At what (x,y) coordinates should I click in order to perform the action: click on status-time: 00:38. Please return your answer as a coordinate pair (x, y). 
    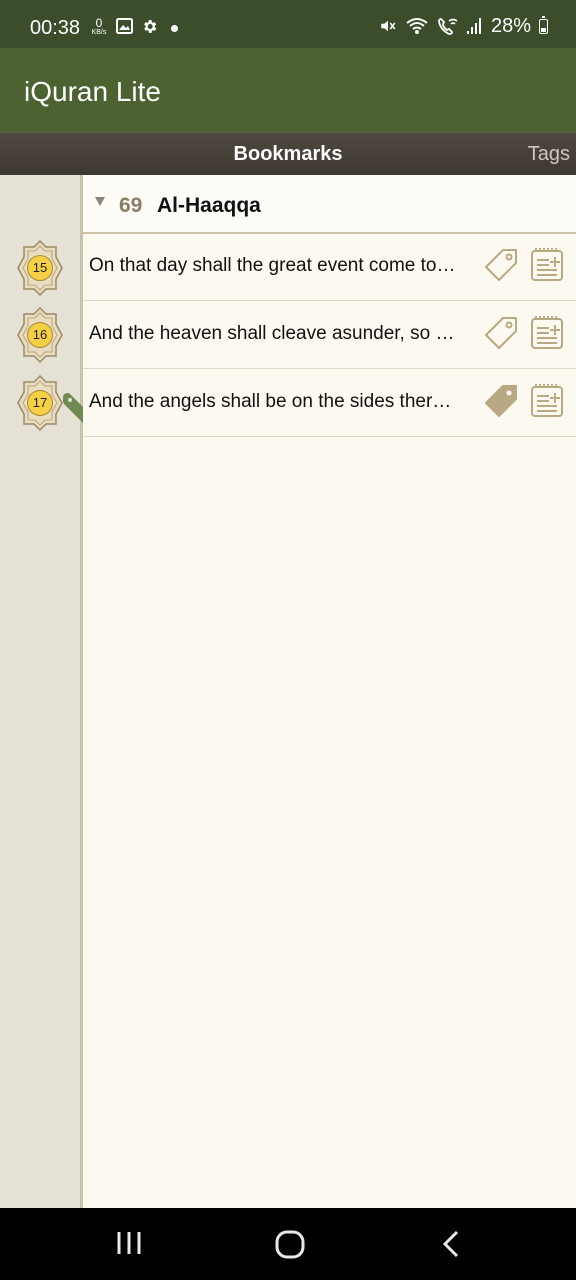
    Looking at the image, I should click on (55, 28).